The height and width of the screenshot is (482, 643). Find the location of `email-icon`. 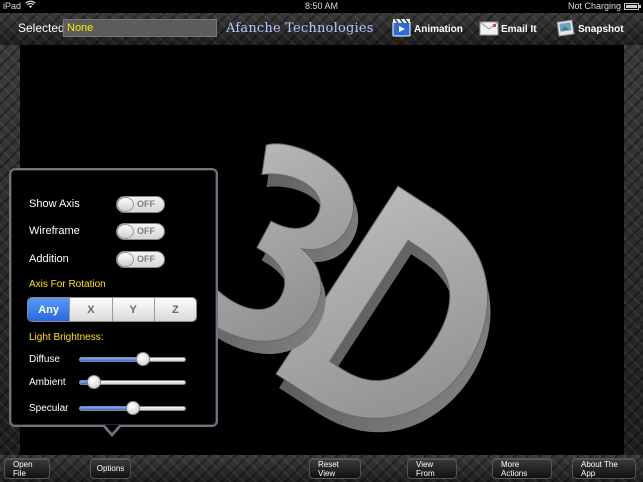

email-icon is located at coordinates (490, 29).